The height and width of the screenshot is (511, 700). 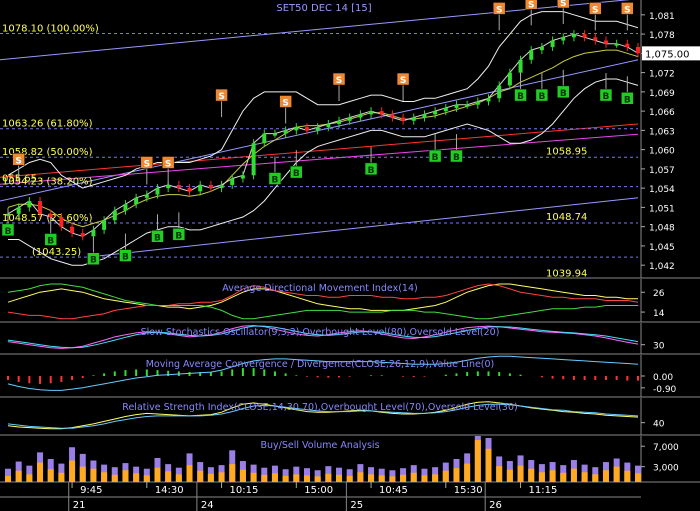 I want to click on x-time-label: 11:15, so click(x=543, y=490).